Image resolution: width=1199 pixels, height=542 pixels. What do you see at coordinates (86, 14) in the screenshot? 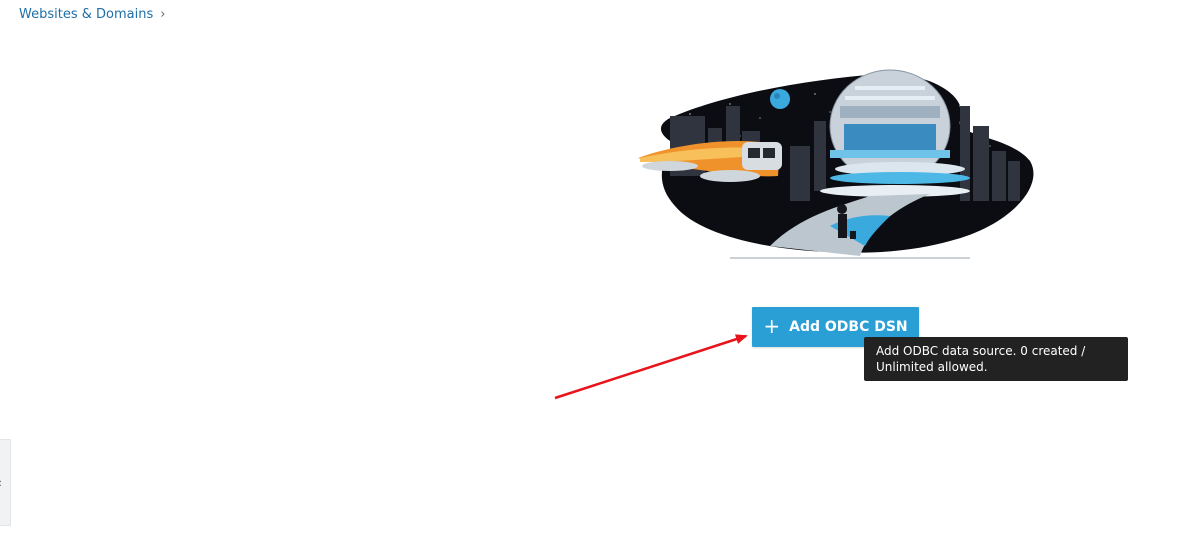
I see `breadcrumb-websites-domains: Websites & Domains` at bounding box center [86, 14].